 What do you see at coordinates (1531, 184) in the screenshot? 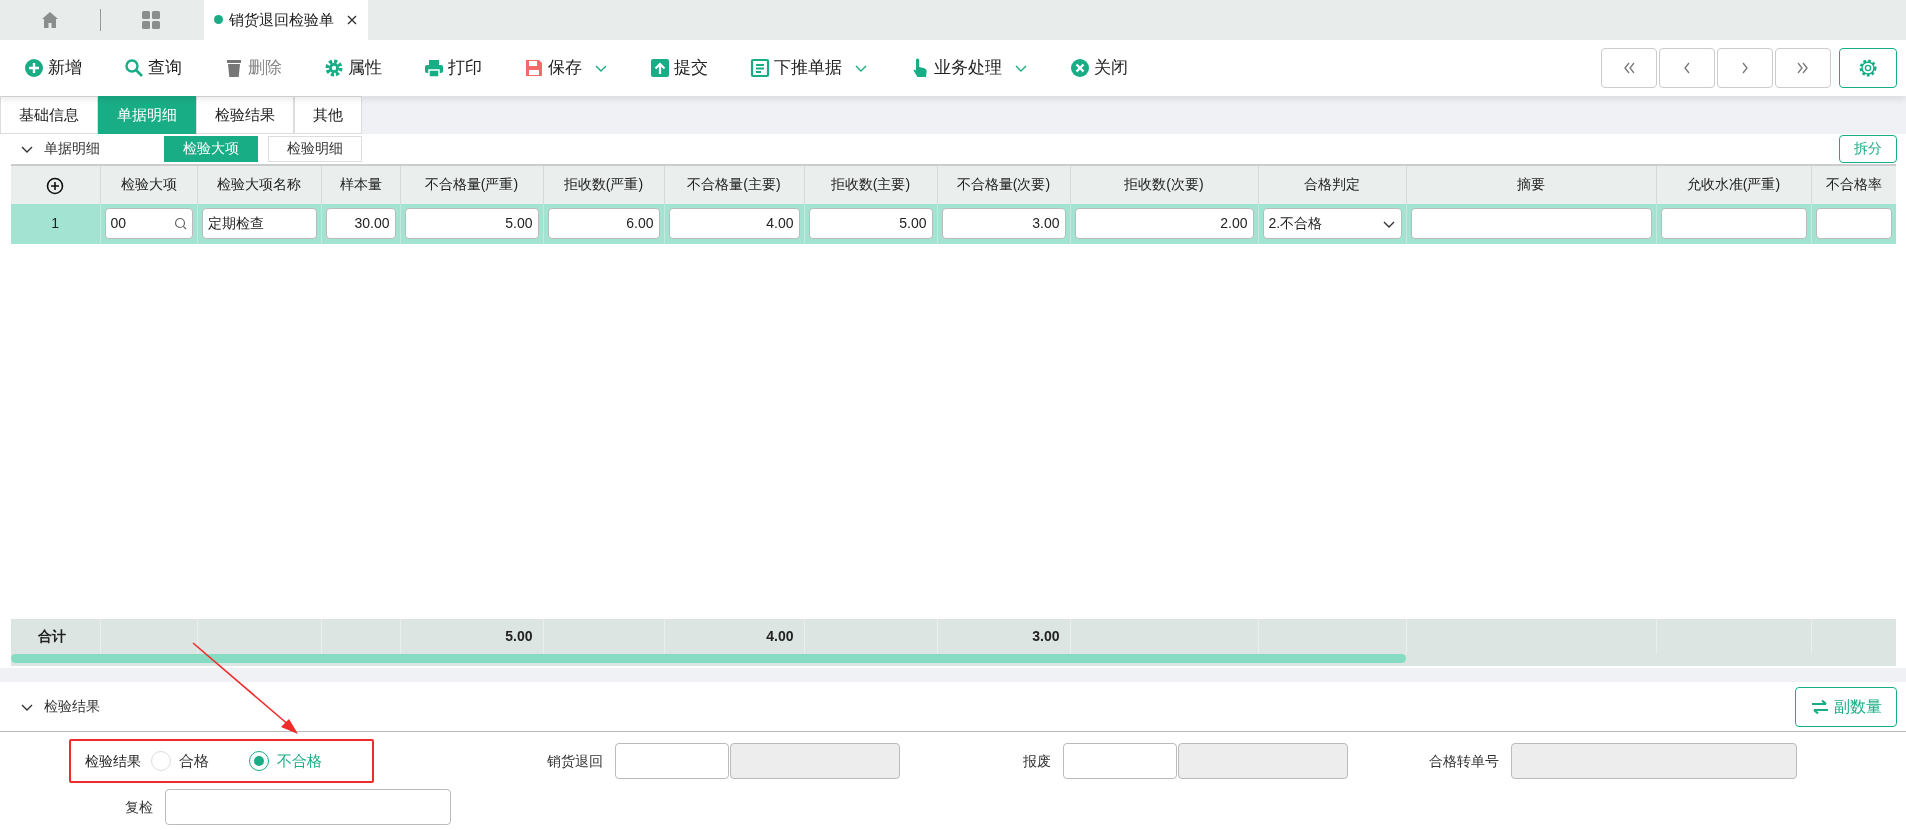
I see `column-header: 摘要` at bounding box center [1531, 184].